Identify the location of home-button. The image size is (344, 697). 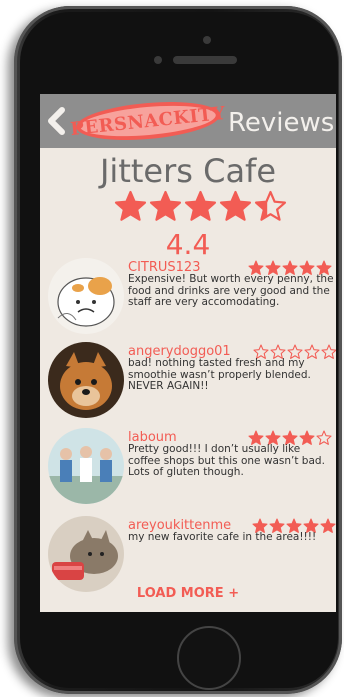
(209, 658).